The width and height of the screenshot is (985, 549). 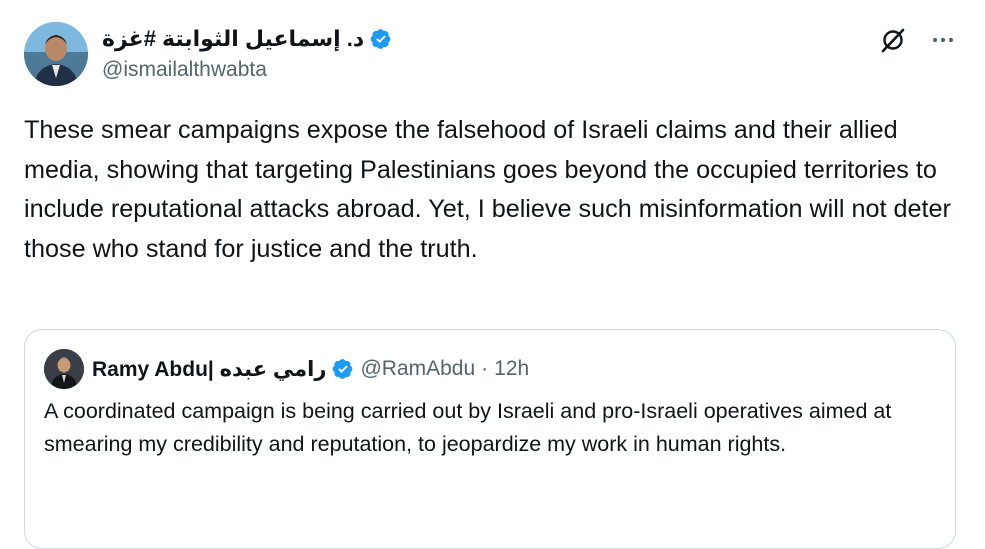 What do you see at coordinates (943, 40) in the screenshot?
I see `more-options-icon` at bounding box center [943, 40].